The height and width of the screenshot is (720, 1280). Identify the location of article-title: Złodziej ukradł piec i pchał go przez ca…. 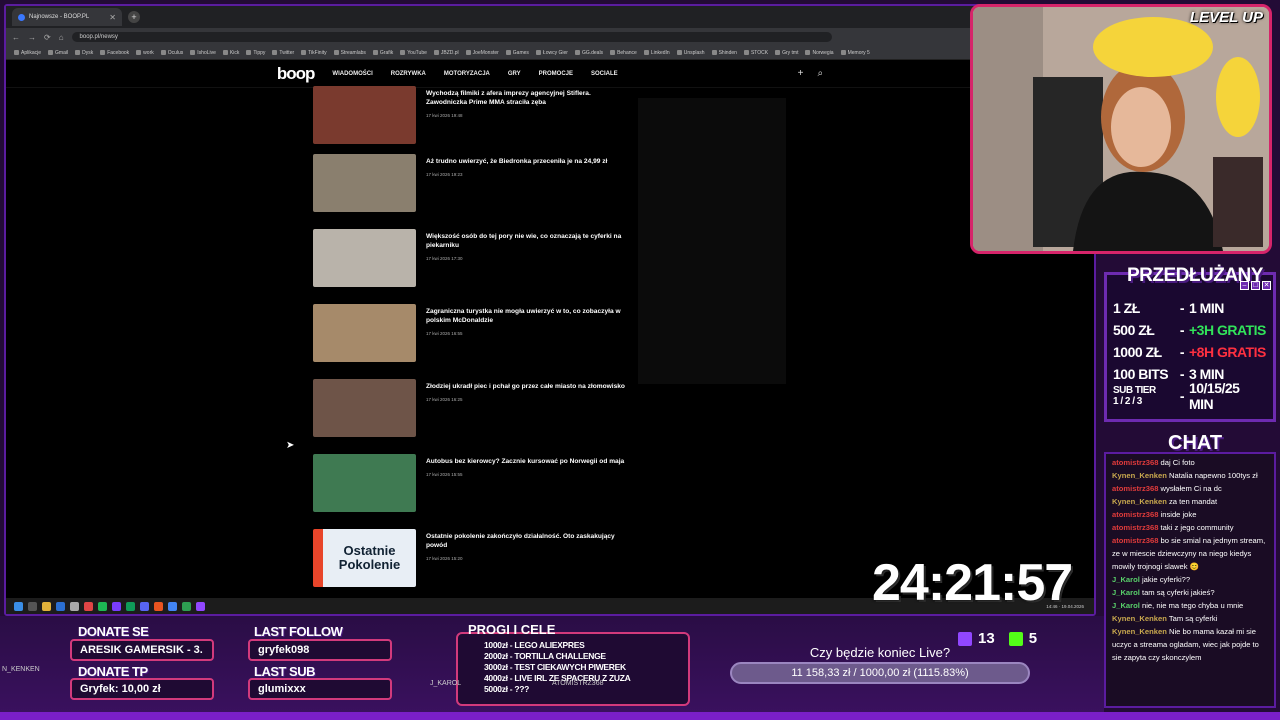
(525, 386).